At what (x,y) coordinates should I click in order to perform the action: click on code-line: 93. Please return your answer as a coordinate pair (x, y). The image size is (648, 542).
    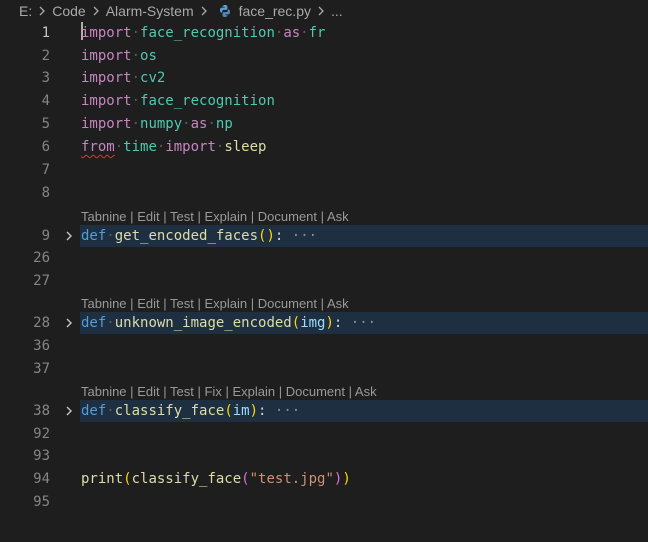
    Looking at the image, I should click on (324, 456).